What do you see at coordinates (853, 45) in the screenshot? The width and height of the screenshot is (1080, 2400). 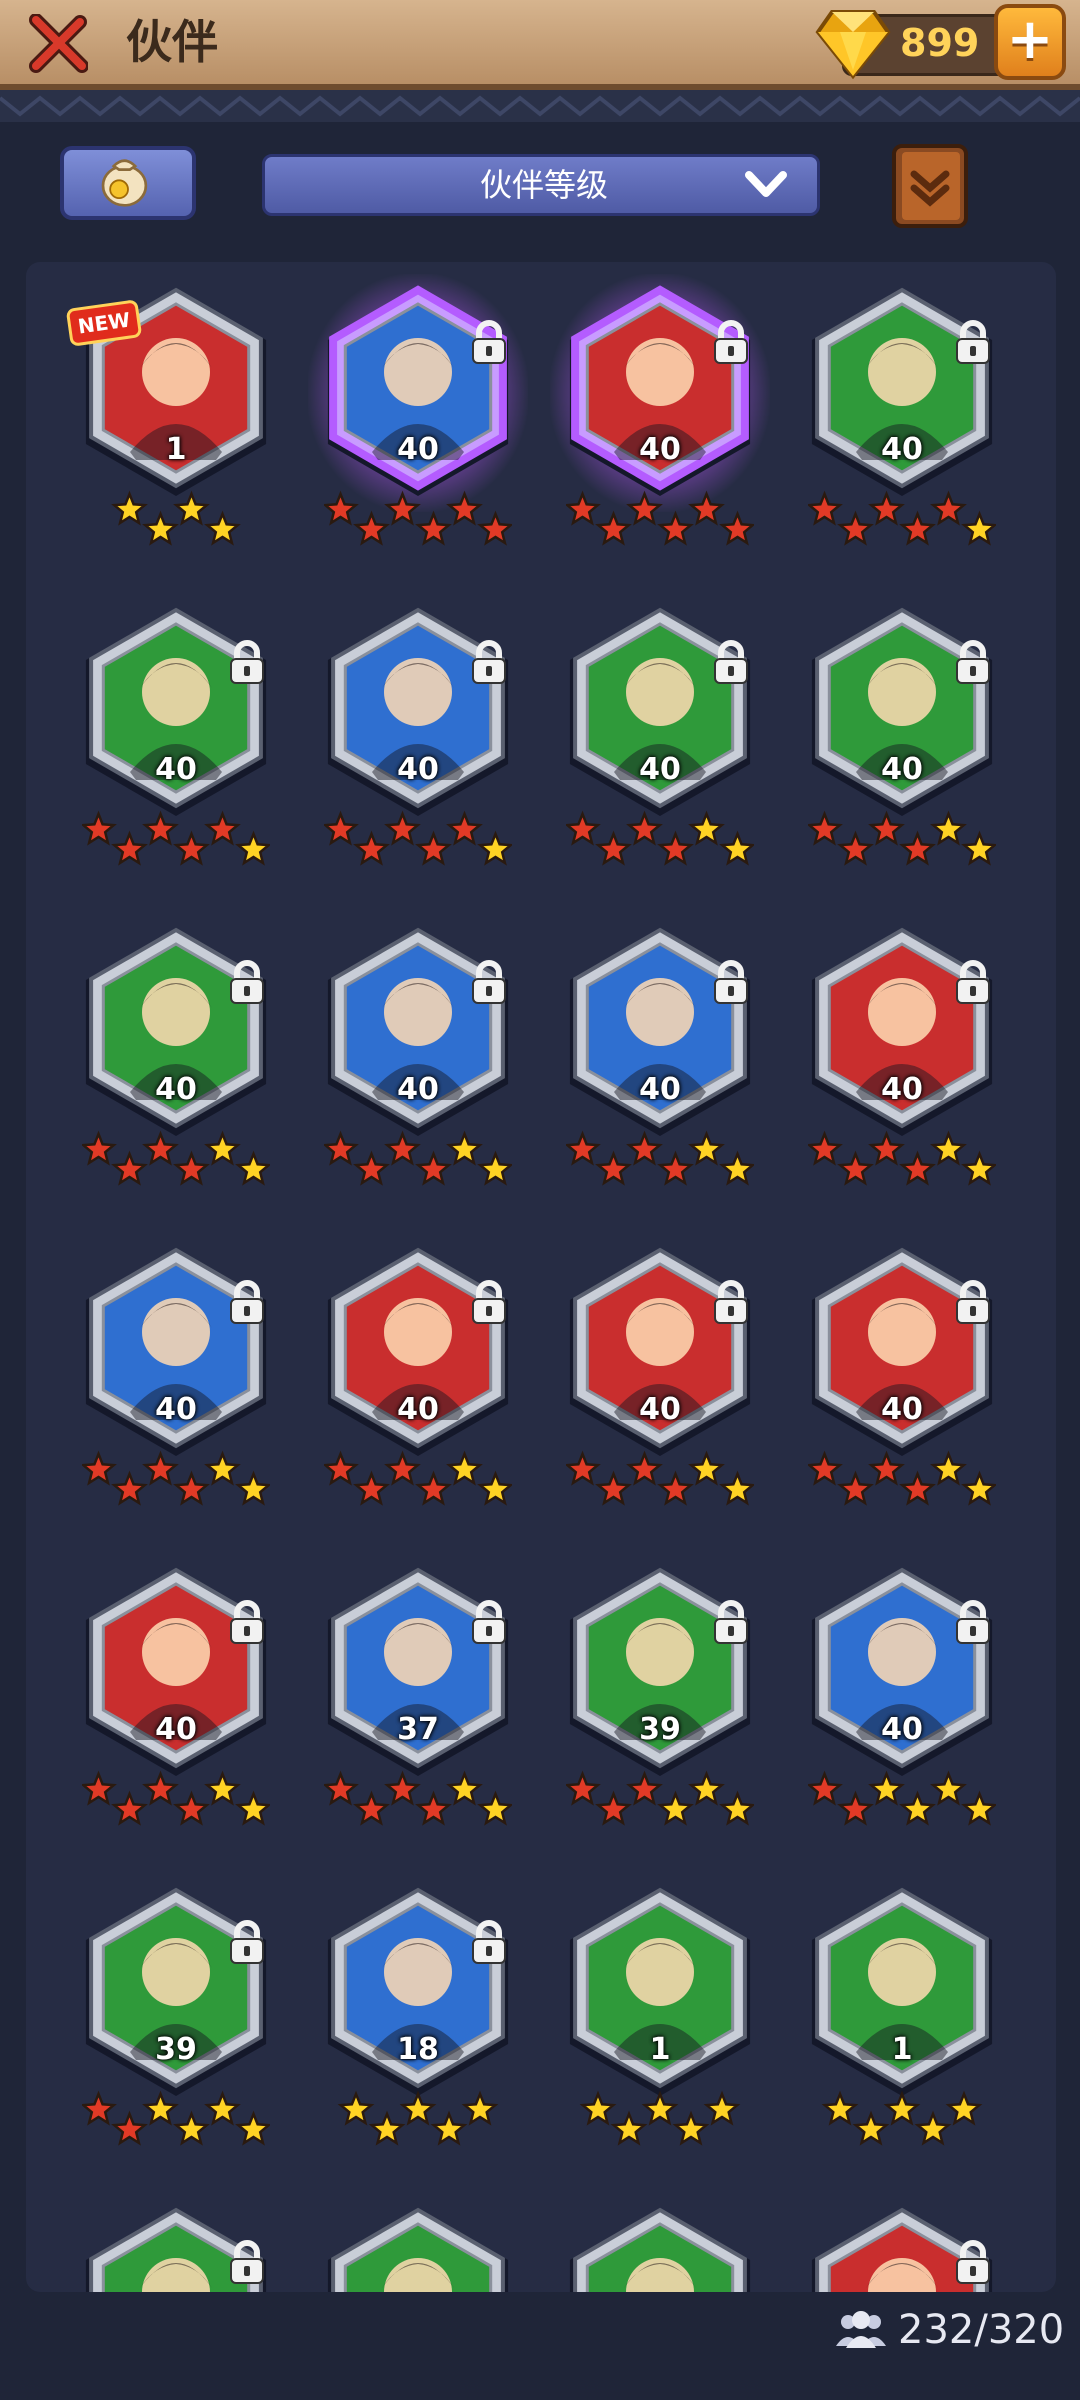 I see `gem-icon` at bounding box center [853, 45].